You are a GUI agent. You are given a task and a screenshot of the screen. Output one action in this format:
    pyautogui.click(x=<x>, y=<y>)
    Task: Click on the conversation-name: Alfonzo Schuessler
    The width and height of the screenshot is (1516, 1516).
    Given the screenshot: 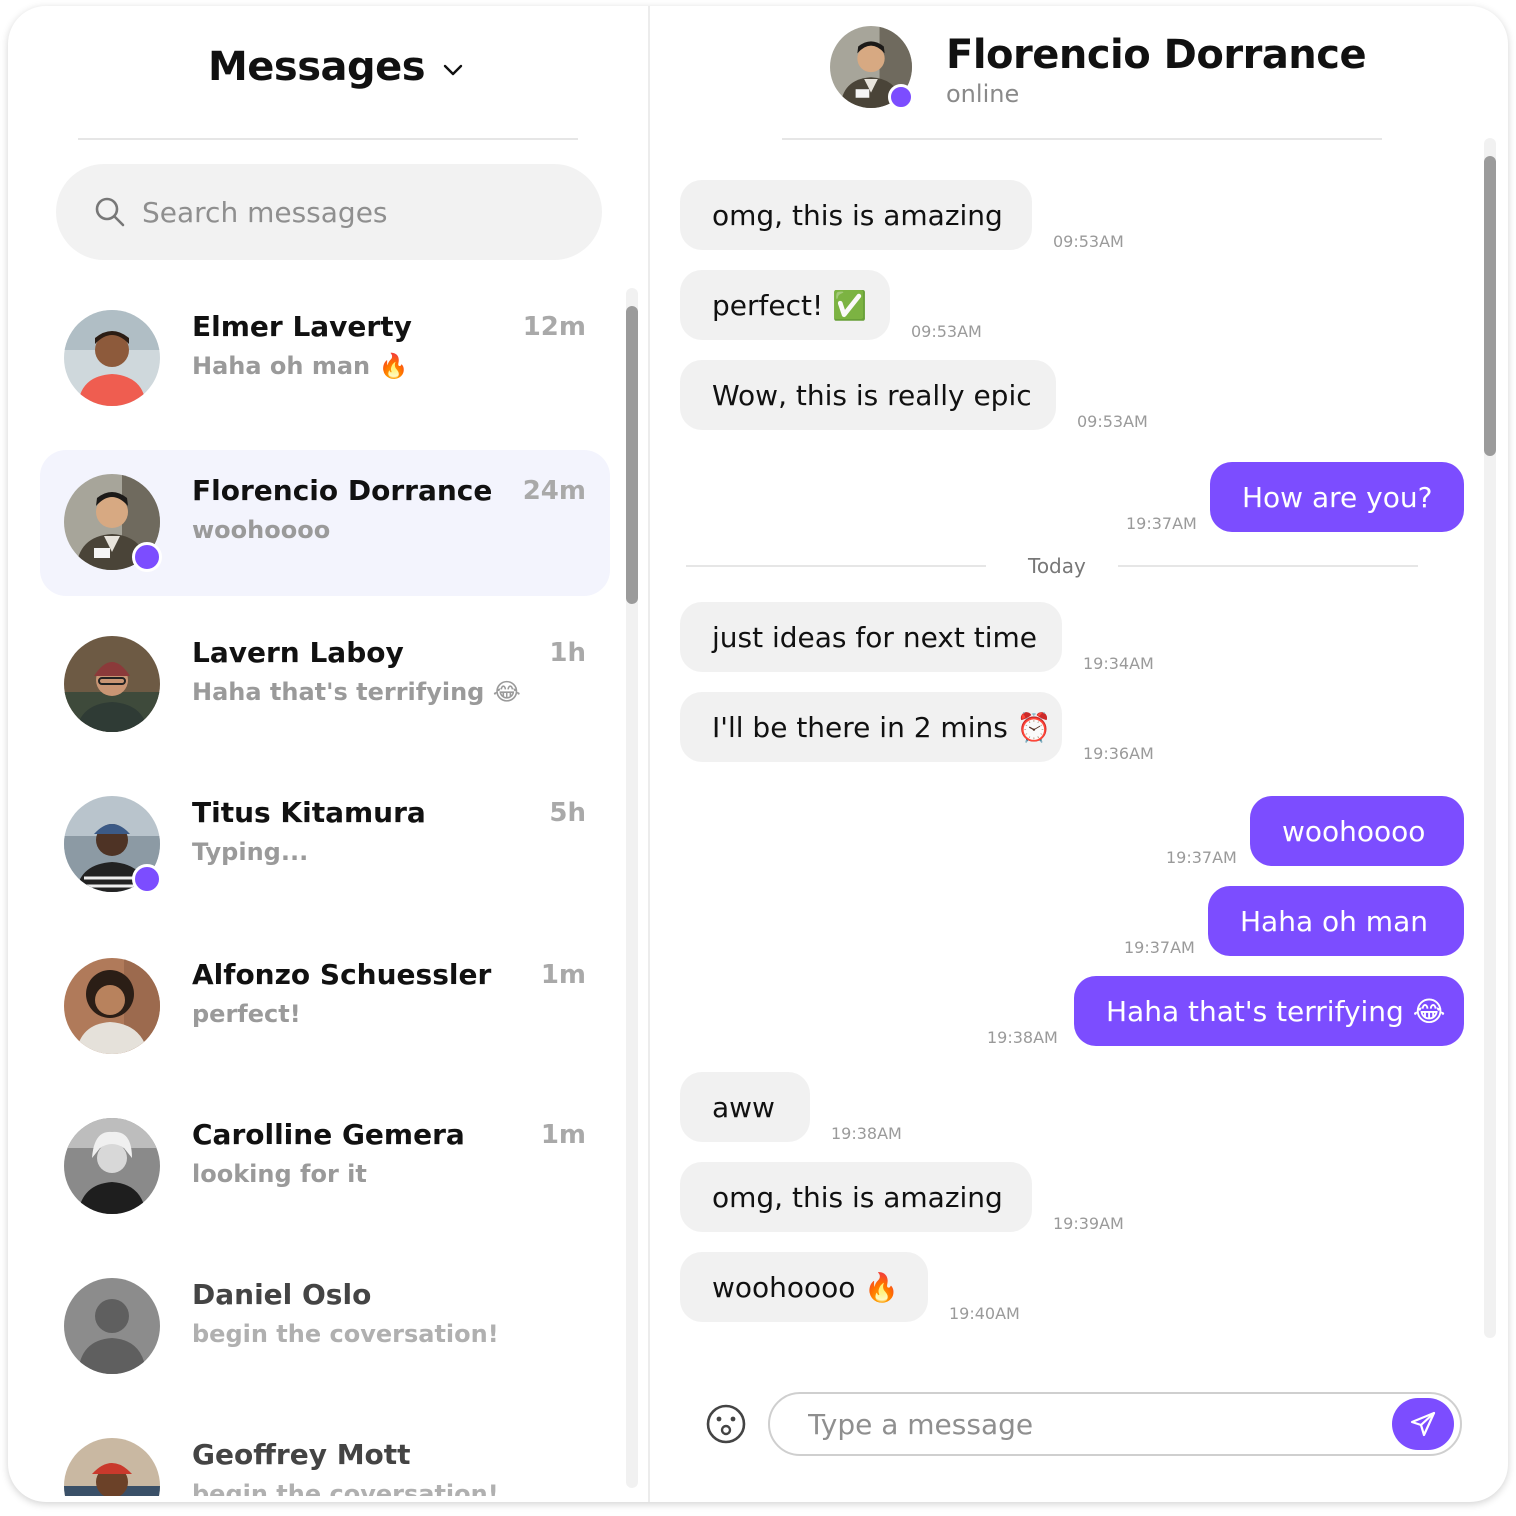 What is the action you would take?
    pyautogui.click(x=342, y=974)
    